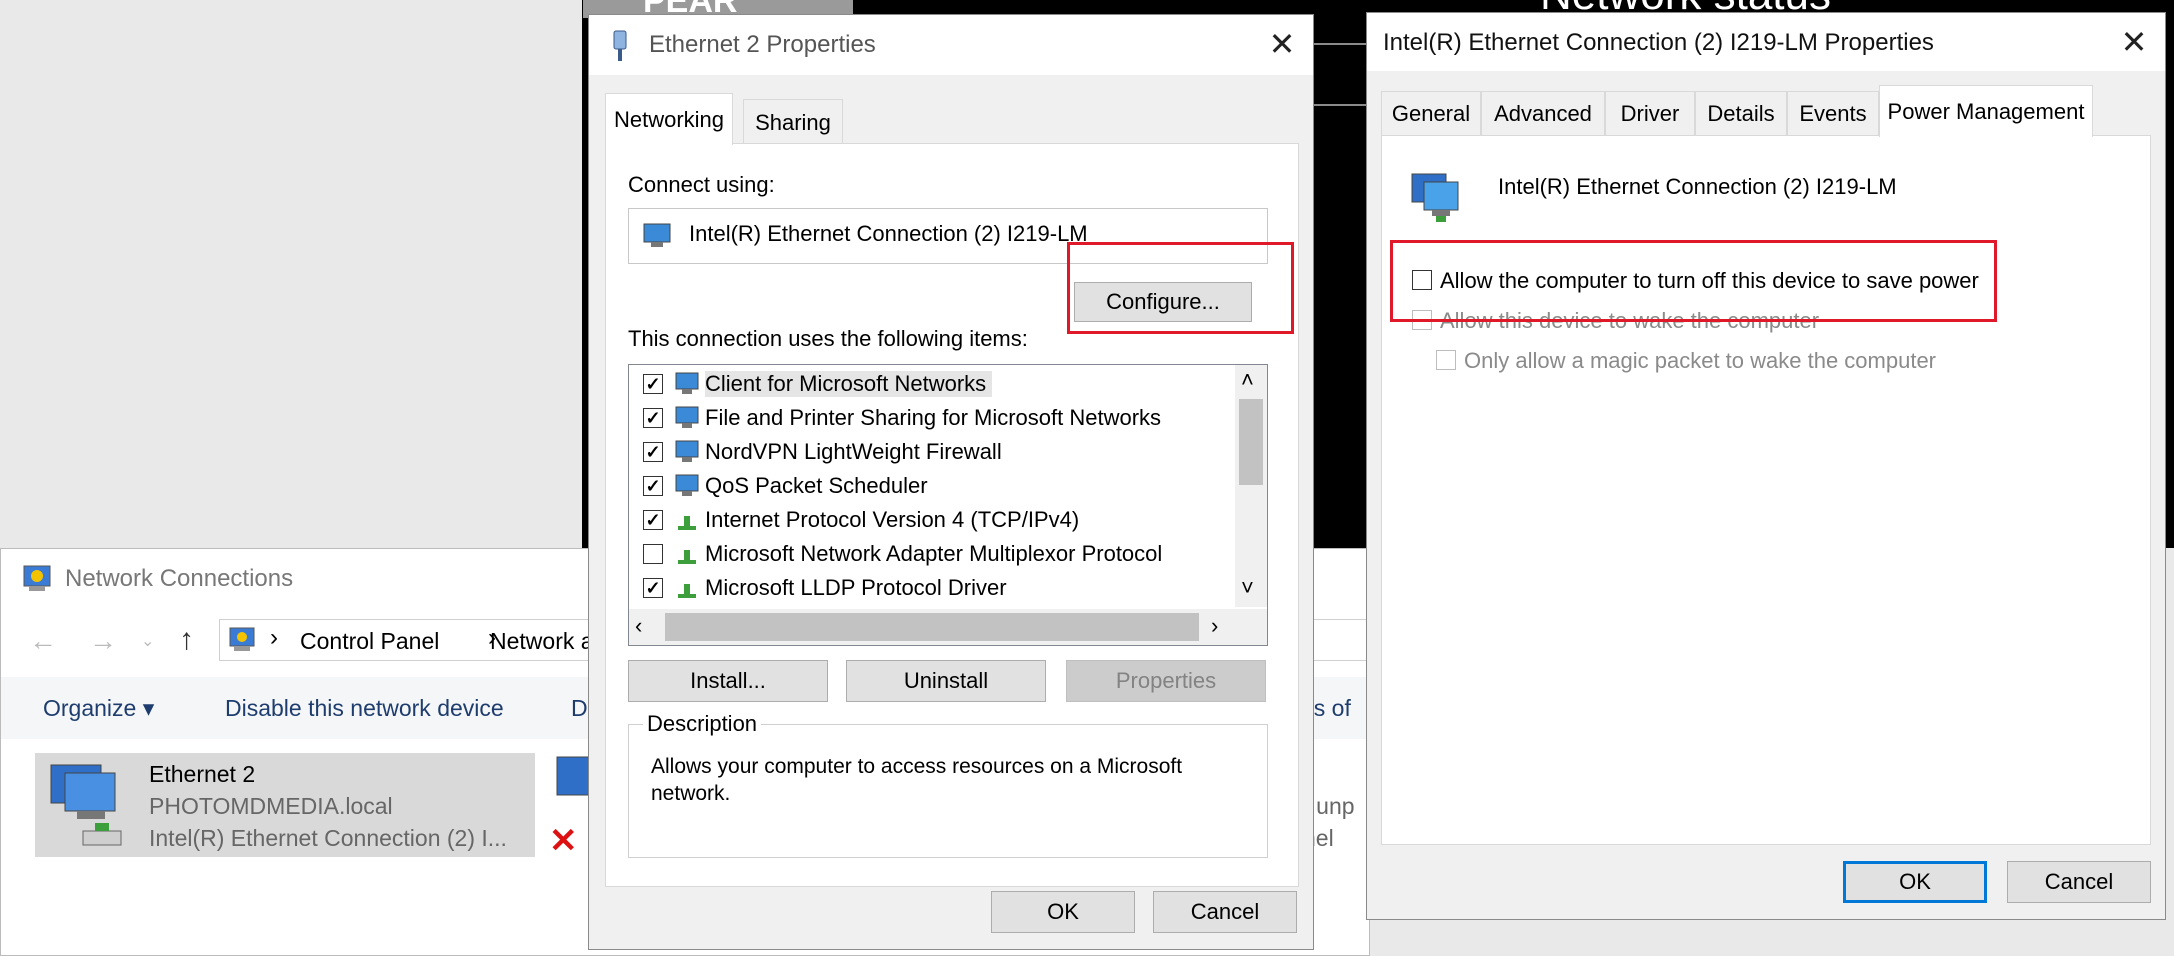 Image resolution: width=2174 pixels, height=956 pixels. Describe the element at coordinates (849, 384) in the screenshot. I see `item-label: Client for Microsoft Networks` at that location.